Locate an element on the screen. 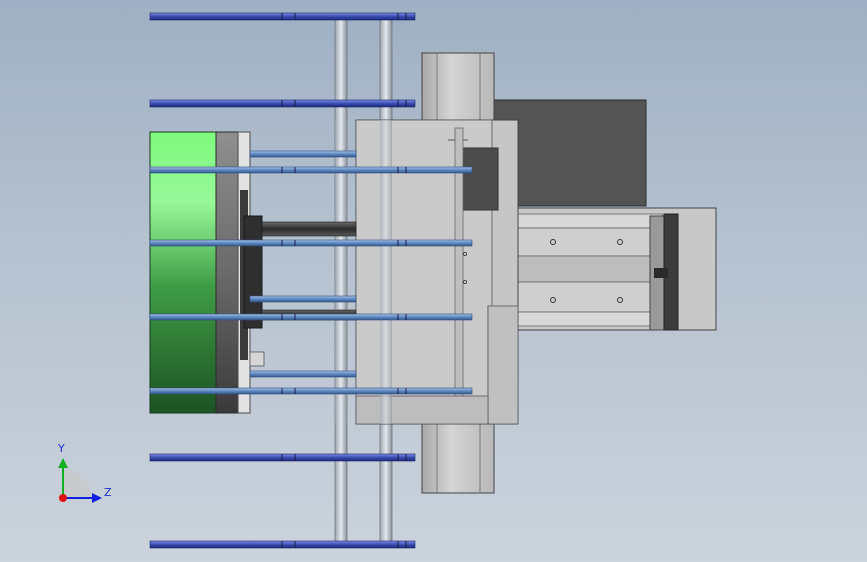  coordinate-triad is located at coordinates (80, 480).